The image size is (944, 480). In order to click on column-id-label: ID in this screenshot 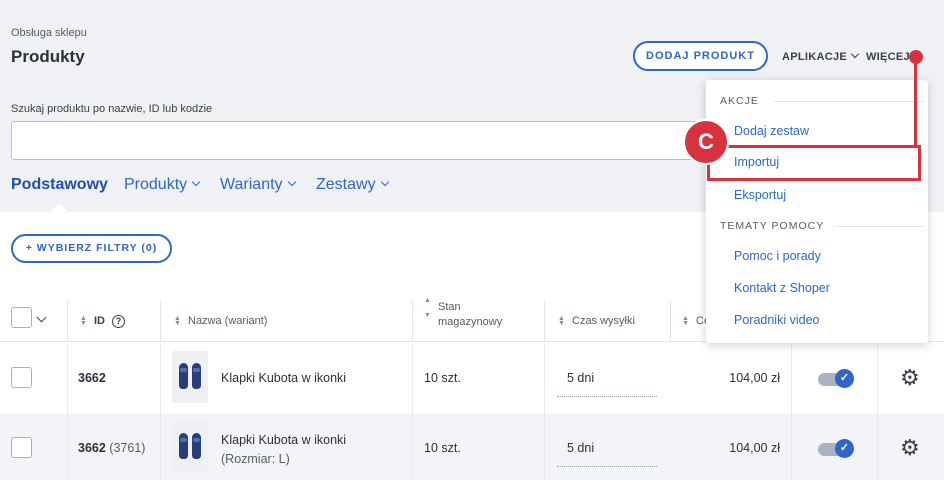, I will do `click(99, 321)`.